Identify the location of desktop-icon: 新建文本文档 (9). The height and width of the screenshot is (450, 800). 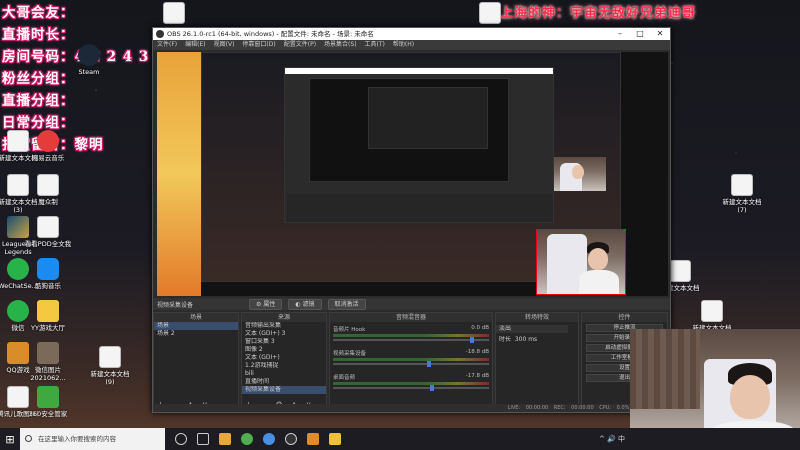
(110, 366).